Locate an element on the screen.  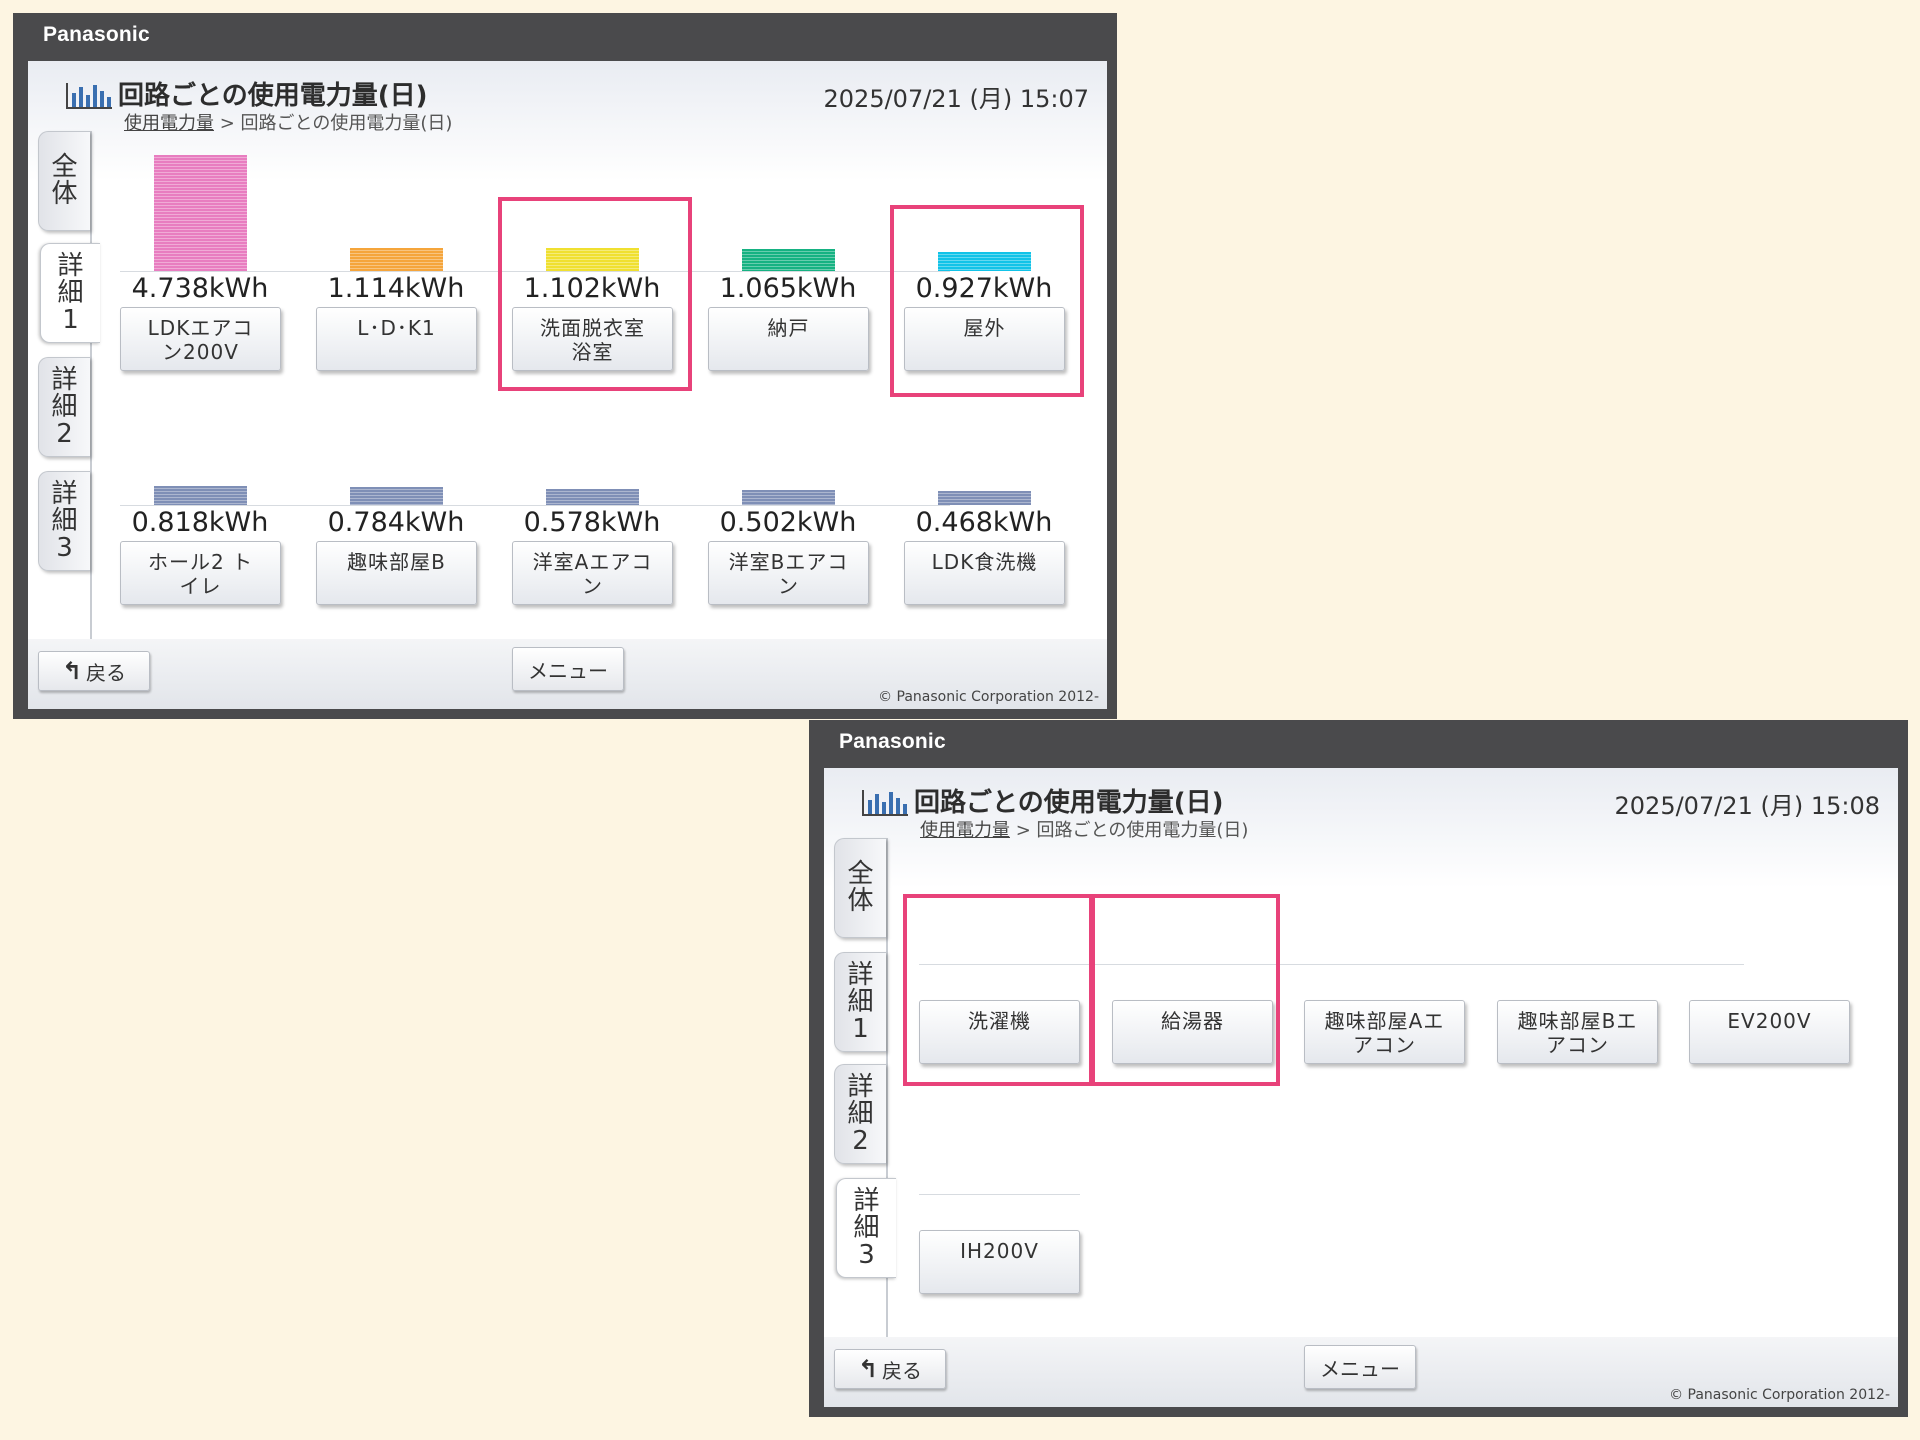
circuit-button: ホール2 ト イレ is located at coordinates (200, 573).